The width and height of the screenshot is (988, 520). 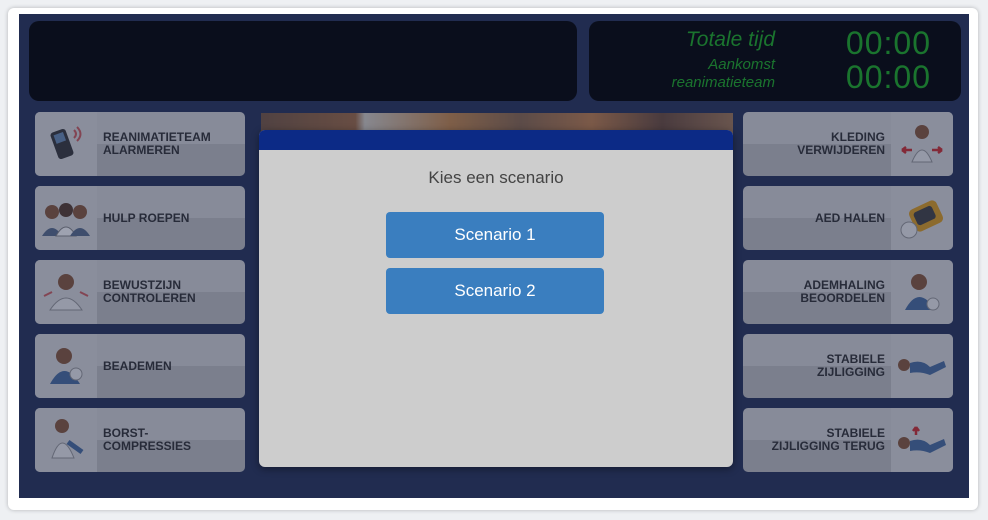 I want to click on scenario-2-button: Scenario 2, so click(x=495, y=291).